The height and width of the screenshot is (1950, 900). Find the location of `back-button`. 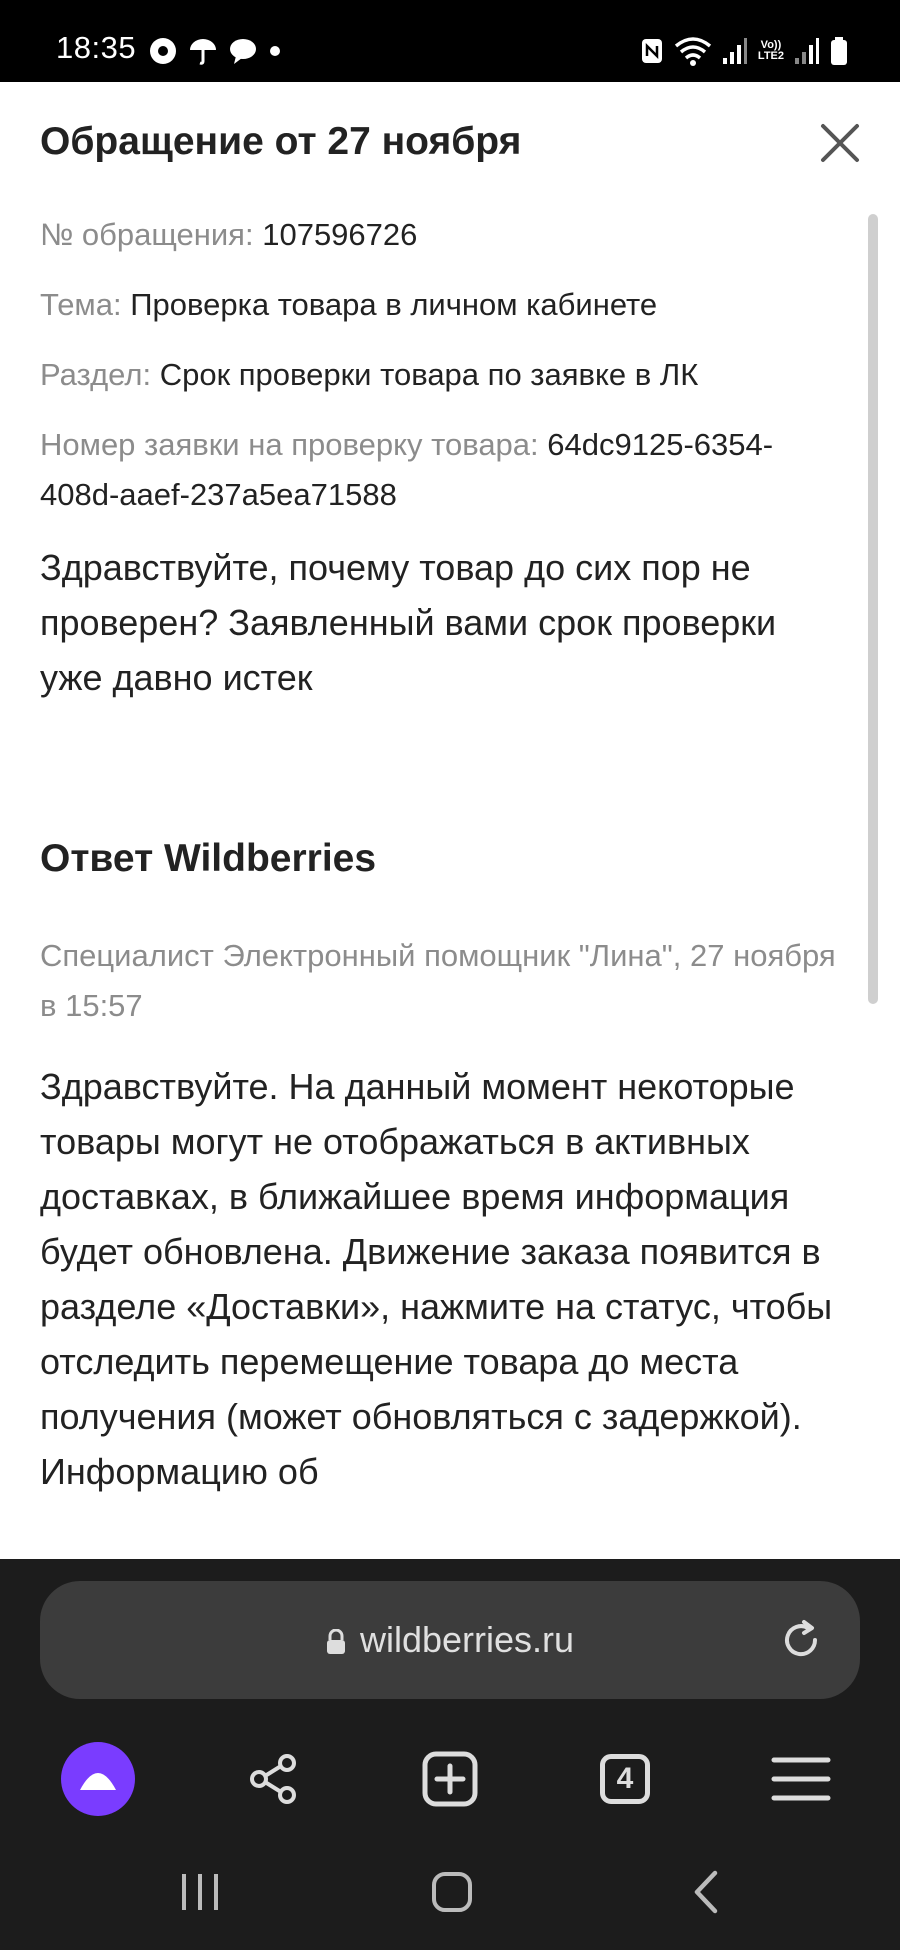

back-button is located at coordinates (706, 1892).